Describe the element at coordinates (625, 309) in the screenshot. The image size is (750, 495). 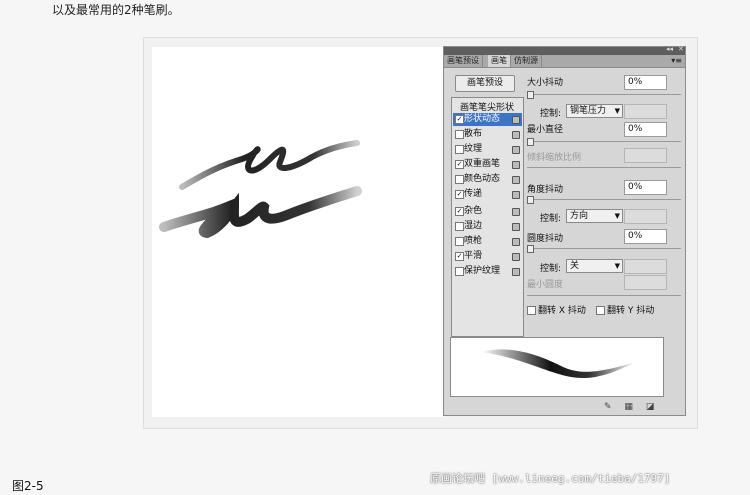
I see `flip-y-jitter-checkbox: 翻转 Y 抖动` at that location.